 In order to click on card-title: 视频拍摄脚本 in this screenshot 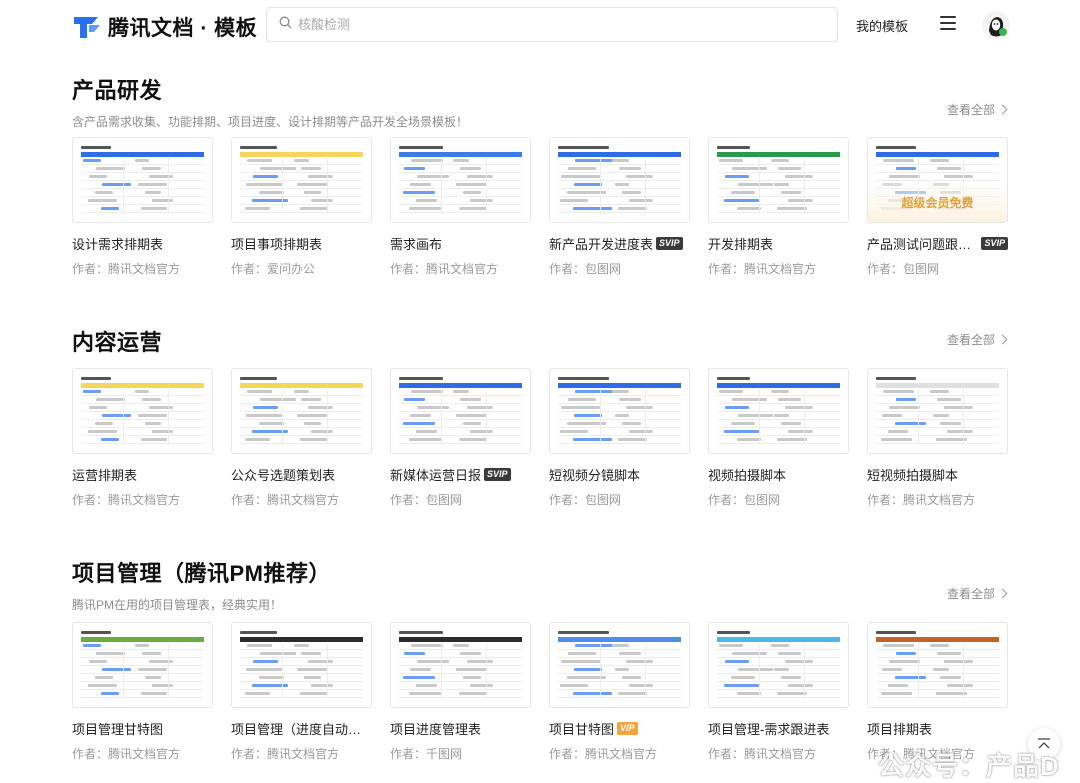, I will do `click(778, 474)`.